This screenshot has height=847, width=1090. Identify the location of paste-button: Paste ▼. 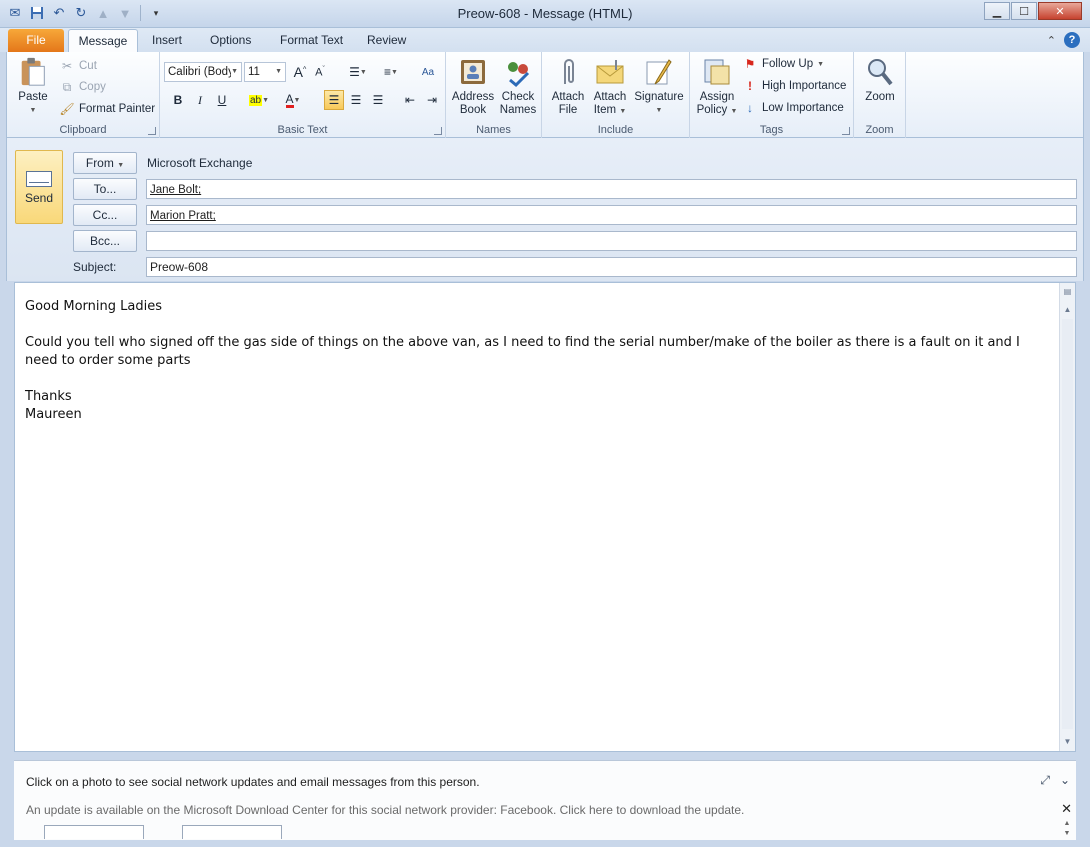
(33, 85).